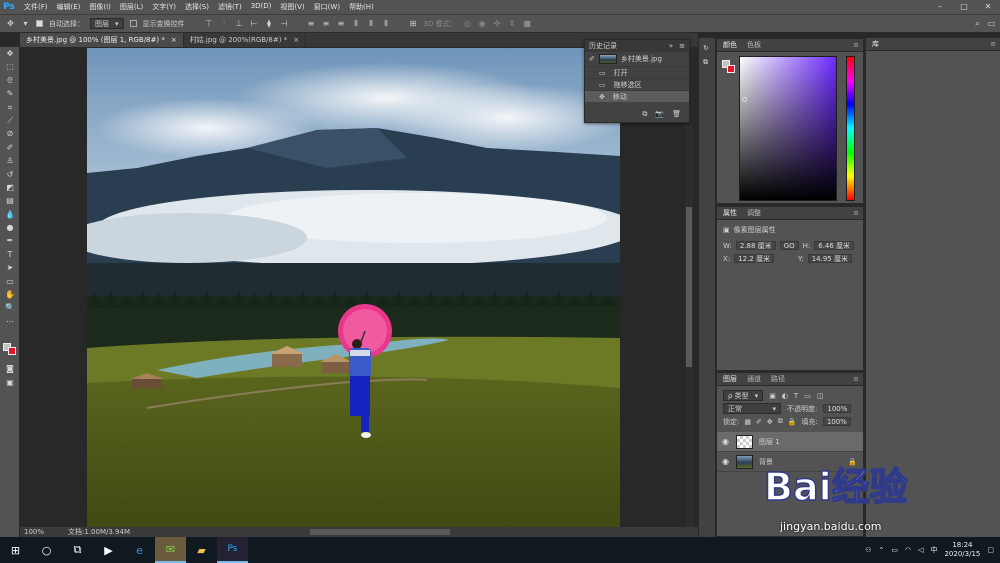 Image resolution: width=1000 pixels, height=563 pixels. I want to click on dodge-tool-icon: ●, so click(10, 227).